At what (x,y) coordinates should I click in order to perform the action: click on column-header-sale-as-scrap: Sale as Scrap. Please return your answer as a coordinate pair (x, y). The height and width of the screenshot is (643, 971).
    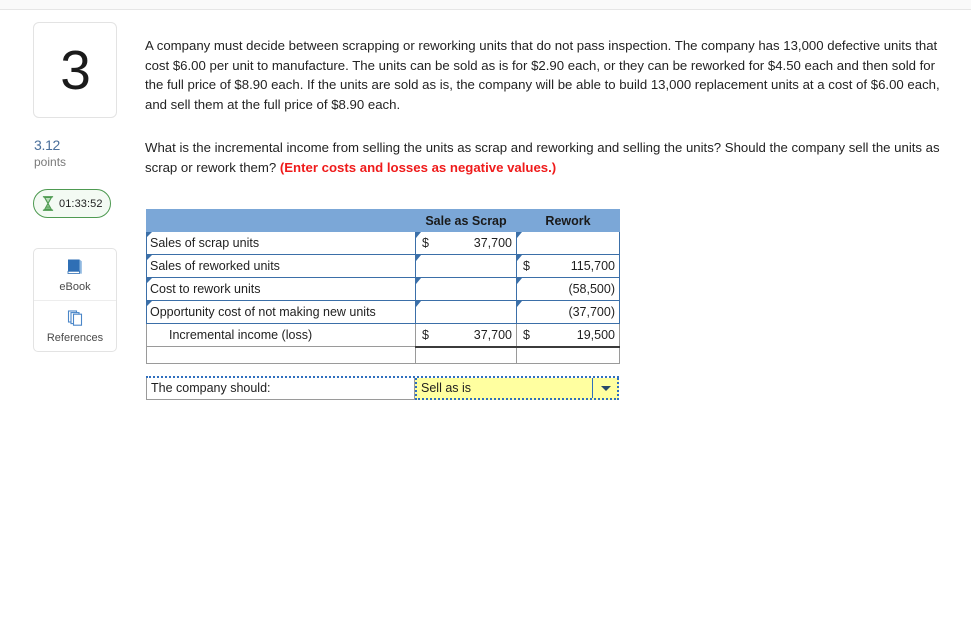
    Looking at the image, I should click on (466, 220).